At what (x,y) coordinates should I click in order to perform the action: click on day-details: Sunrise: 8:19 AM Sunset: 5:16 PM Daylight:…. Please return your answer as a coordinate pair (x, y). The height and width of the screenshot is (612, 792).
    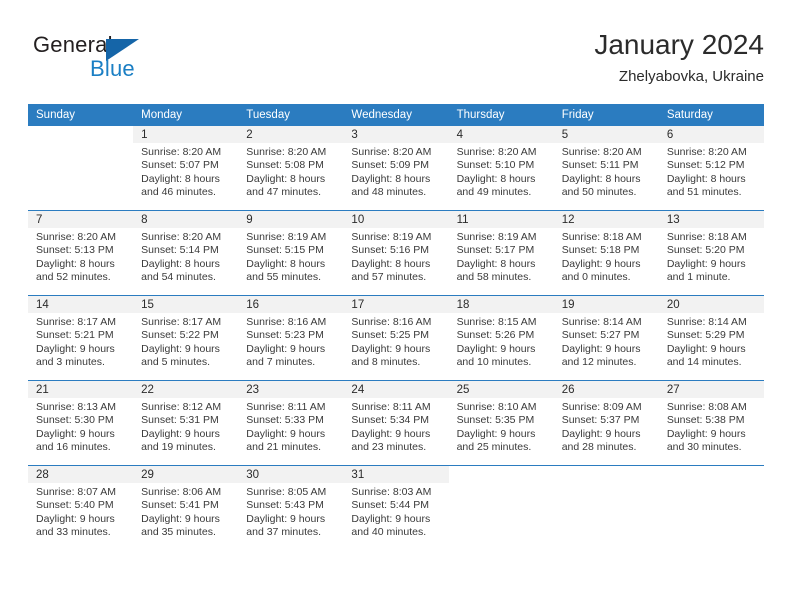
    Looking at the image, I should click on (395, 256).